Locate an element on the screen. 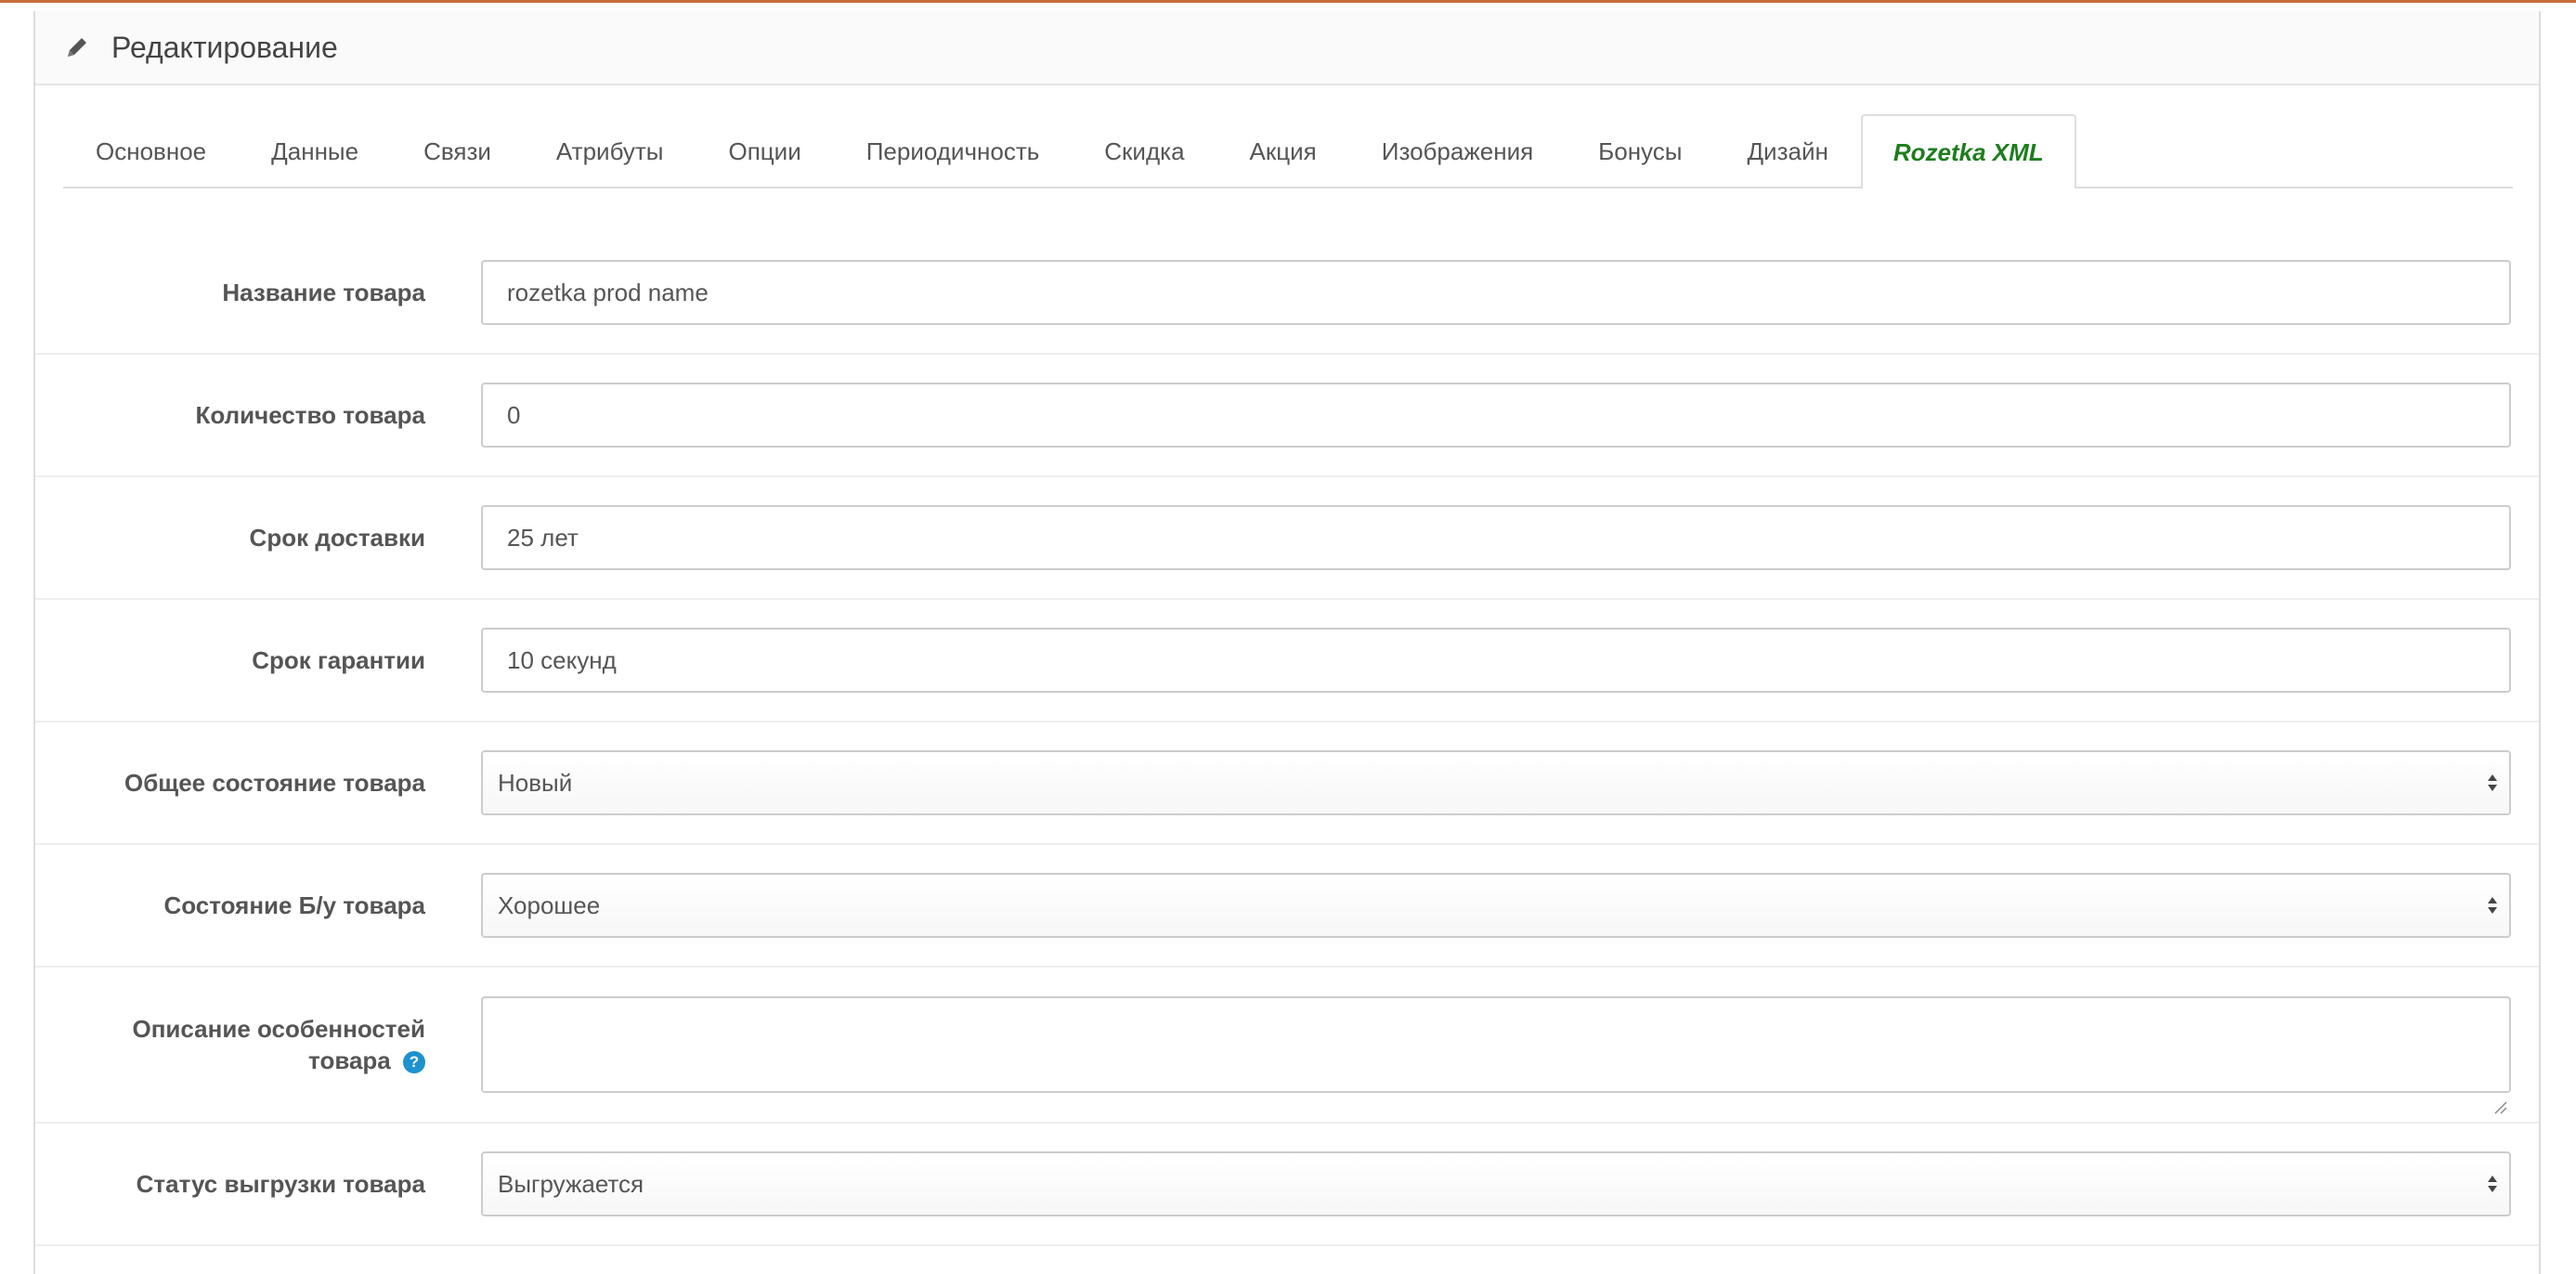 The width and height of the screenshot is (2576, 1274). tab-options: Опции is located at coordinates (764, 150).